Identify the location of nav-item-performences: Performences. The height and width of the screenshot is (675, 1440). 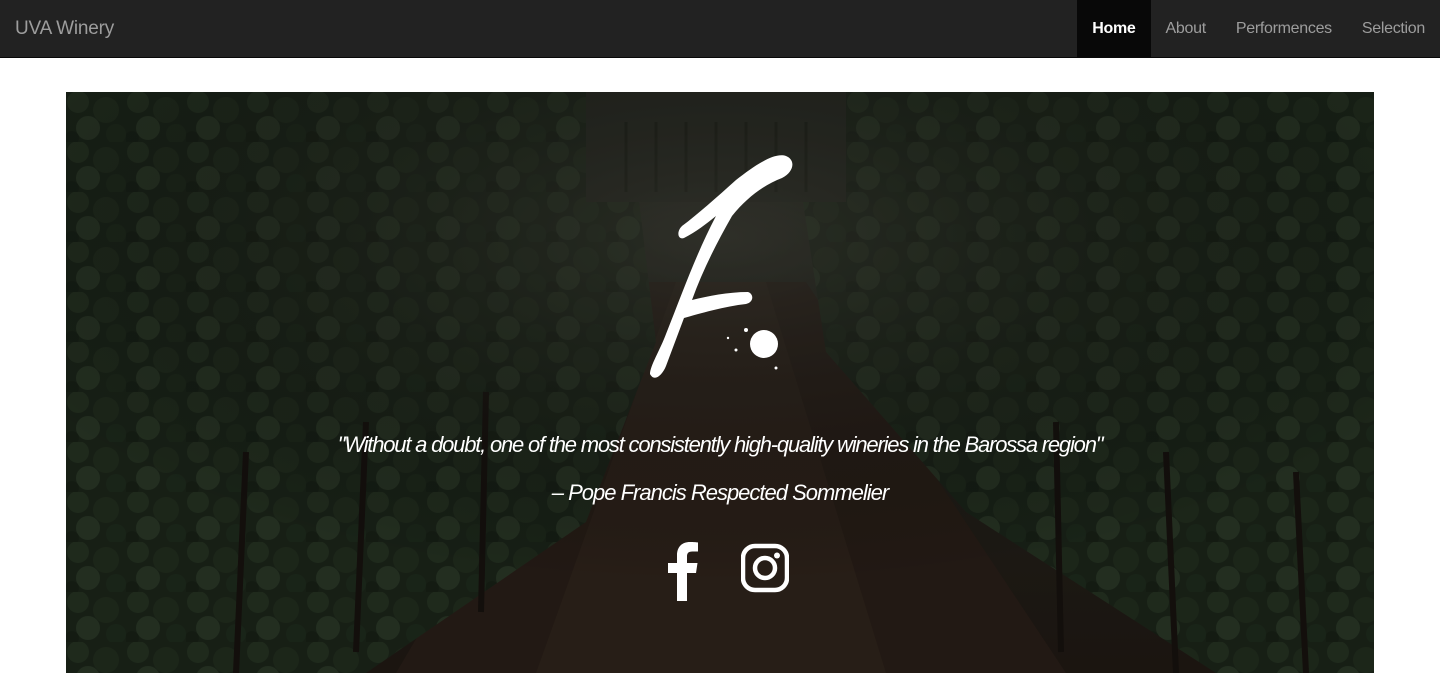
(1284, 28).